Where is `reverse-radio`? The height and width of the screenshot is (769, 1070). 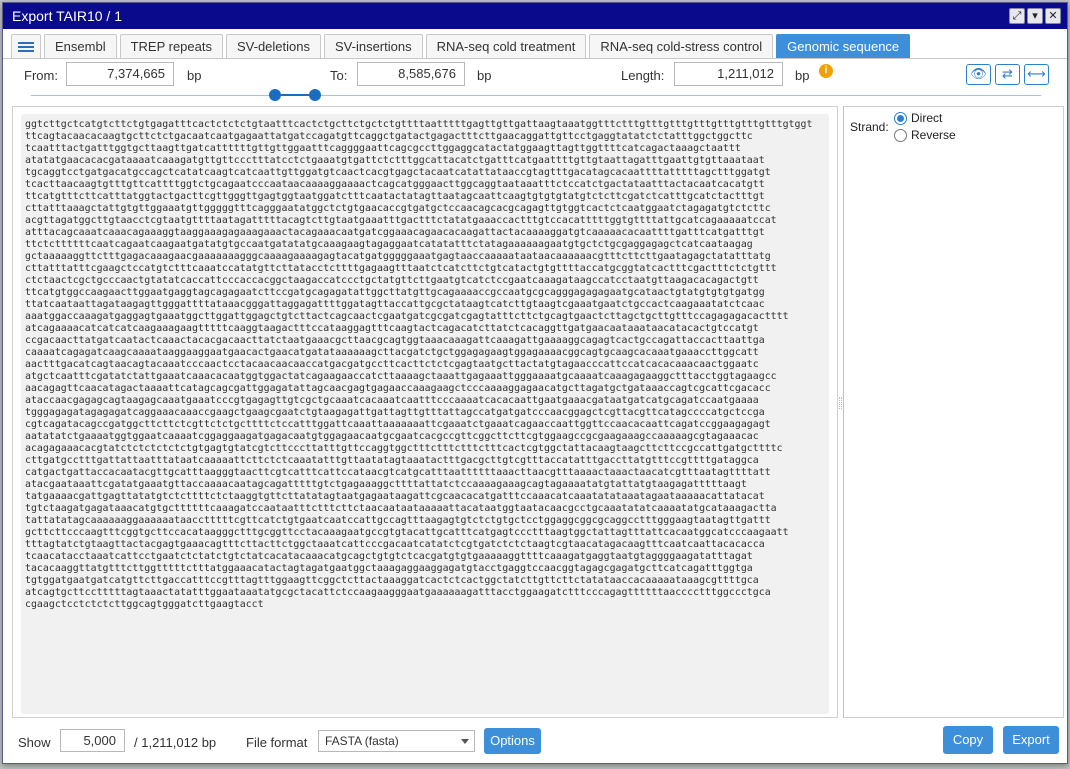
reverse-radio is located at coordinates (900, 135).